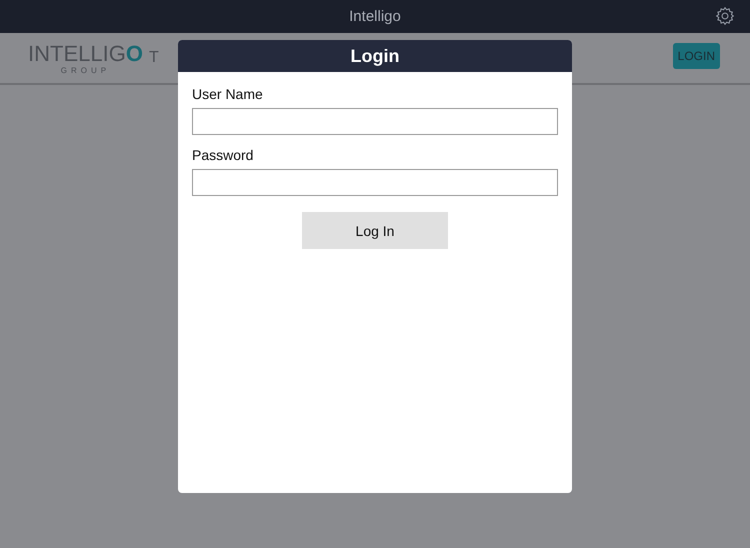 The height and width of the screenshot is (548, 750). Describe the element at coordinates (85, 54) in the screenshot. I see `logo-wordmark: INTELLIGO` at that location.